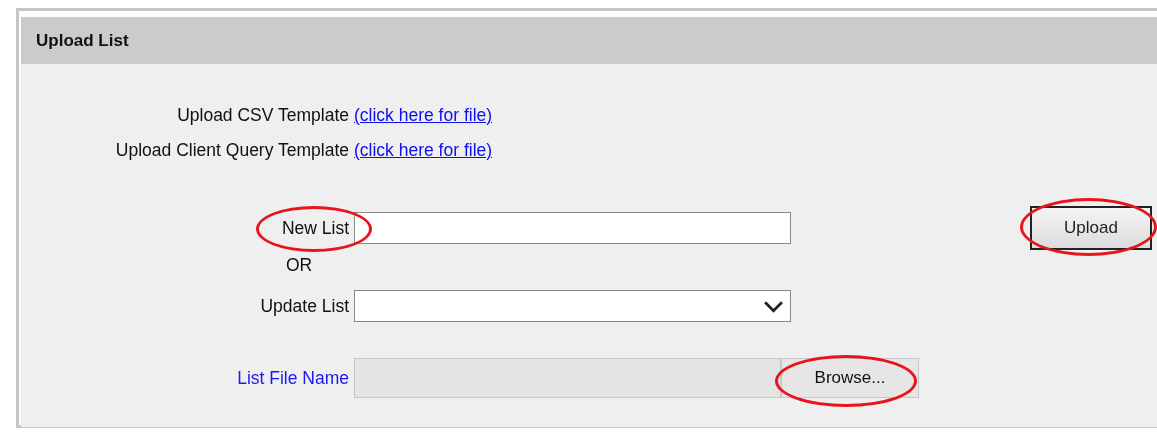  Describe the element at coordinates (82, 40) in the screenshot. I see `panel-title: Upload List` at that location.